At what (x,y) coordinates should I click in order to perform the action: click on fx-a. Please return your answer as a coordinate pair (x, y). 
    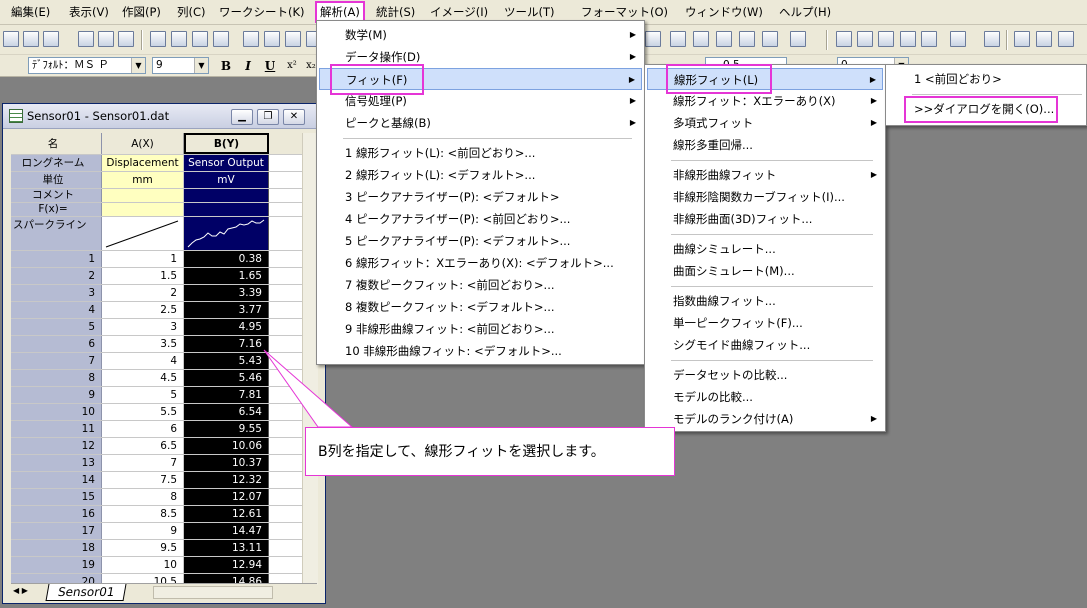
    Looking at the image, I should click on (143, 209).